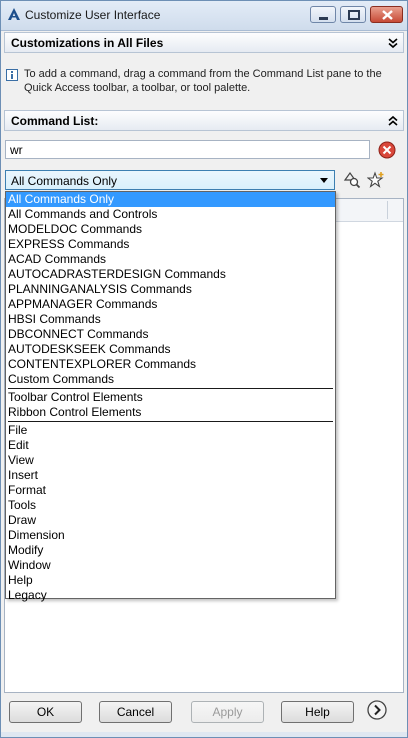 The height and width of the screenshot is (738, 408). I want to click on expand-dialog-icon, so click(377, 710).